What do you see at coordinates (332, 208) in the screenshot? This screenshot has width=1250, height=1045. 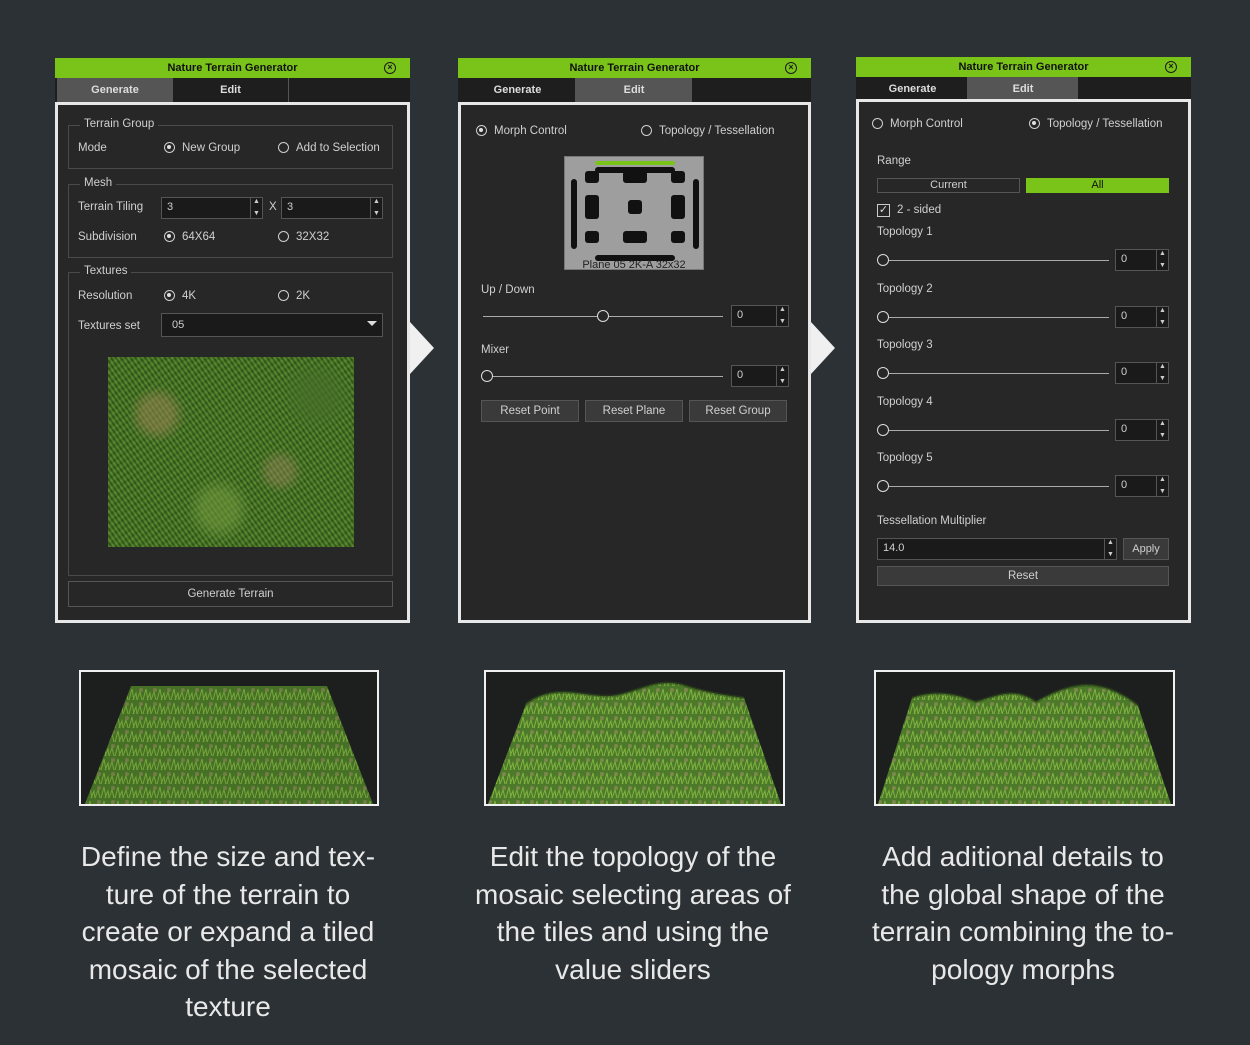 I see `tiling-y-input: 3` at bounding box center [332, 208].